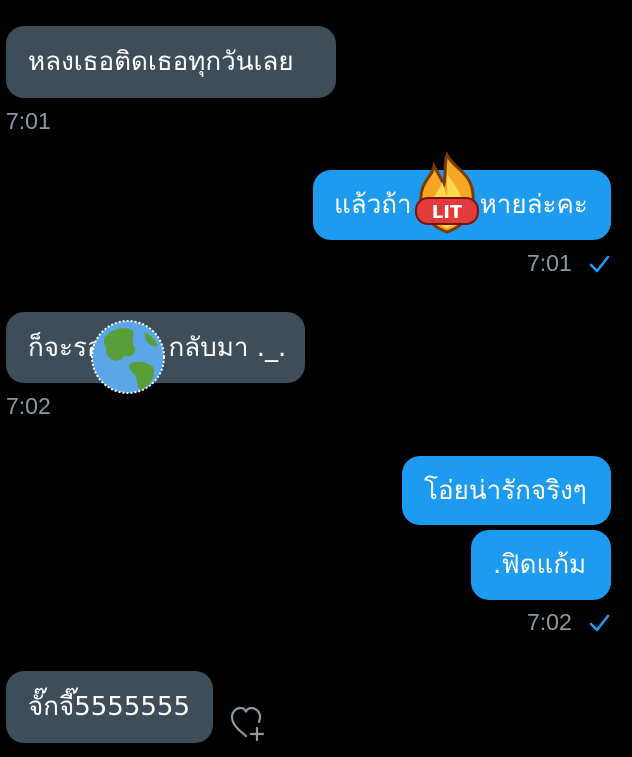 The height and width of the screenshot is (757, 632). Describe the element at coordinates (533, 205) in the screenshot. I see `message-text-after-sticker: หายล่ะคะ` at that location.